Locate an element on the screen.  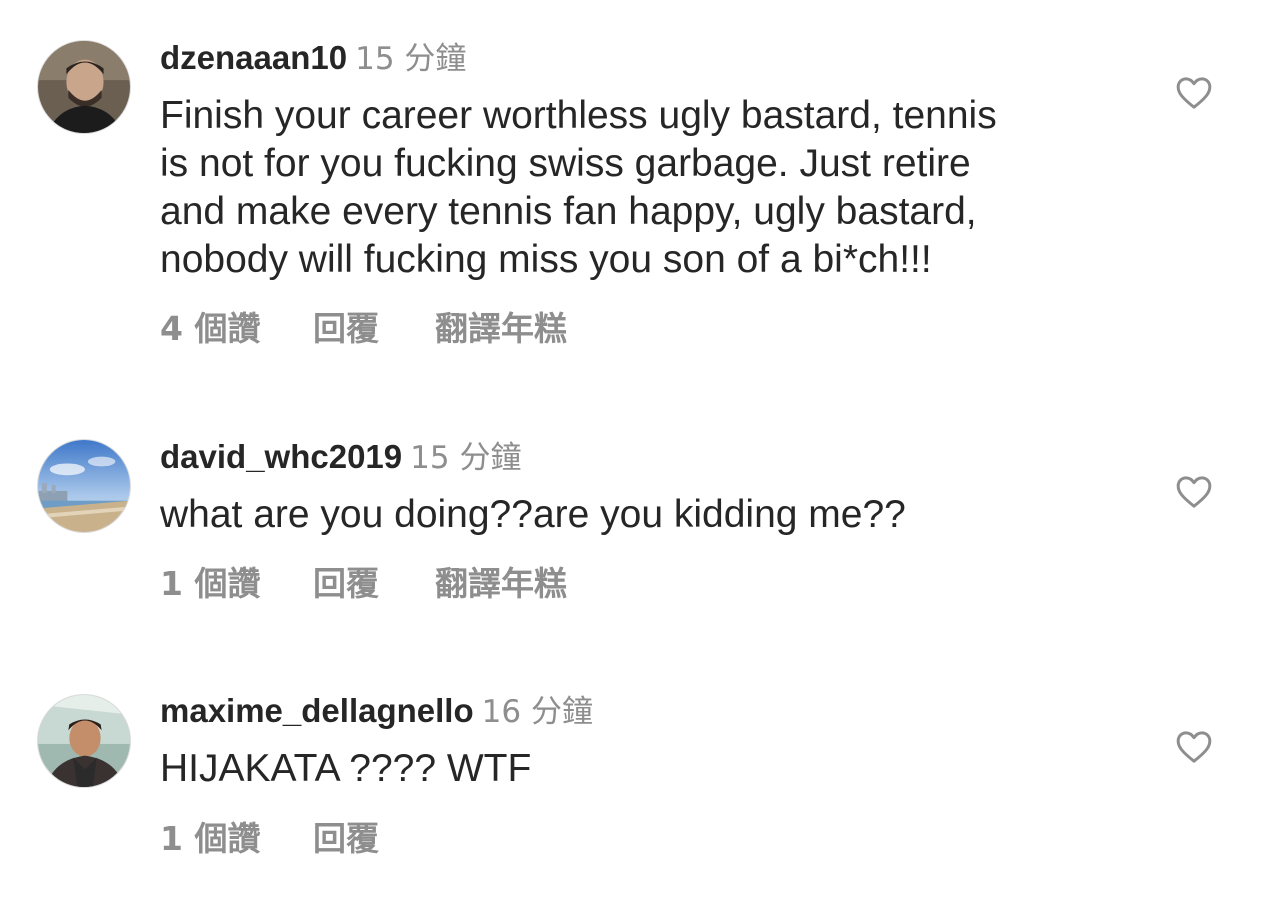
comment-actions: 4 個讚 回覆 翻譯年糕 is located at coordinates (363, 329).